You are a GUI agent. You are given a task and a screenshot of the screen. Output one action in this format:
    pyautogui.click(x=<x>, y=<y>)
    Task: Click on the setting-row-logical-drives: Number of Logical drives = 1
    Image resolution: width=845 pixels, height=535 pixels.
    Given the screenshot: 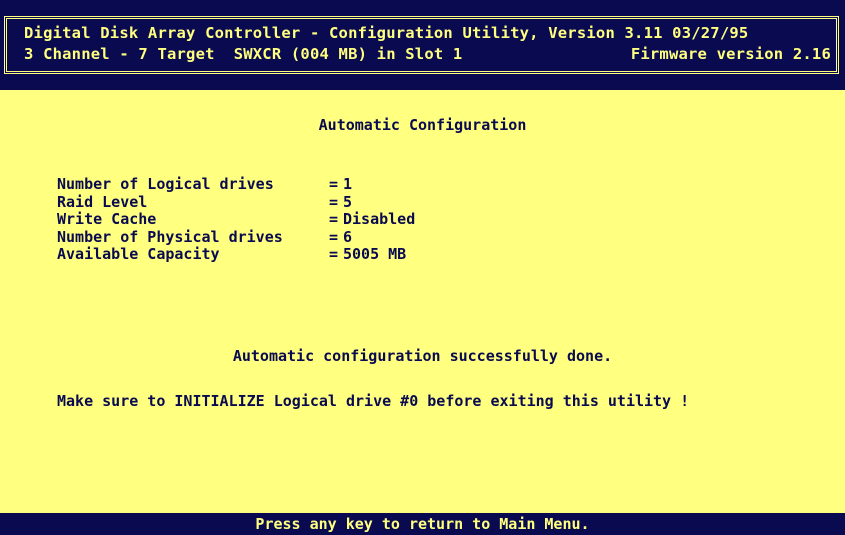 What is the action you would take?
    pyautogui.click(x=236, y=184)
    